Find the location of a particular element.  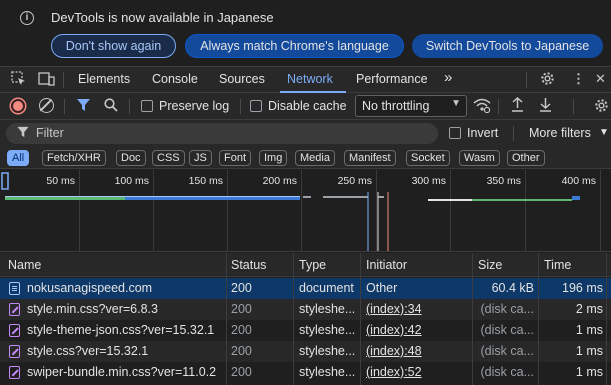

column-header-initiator: Initiator is located at coordinates (386, 265).